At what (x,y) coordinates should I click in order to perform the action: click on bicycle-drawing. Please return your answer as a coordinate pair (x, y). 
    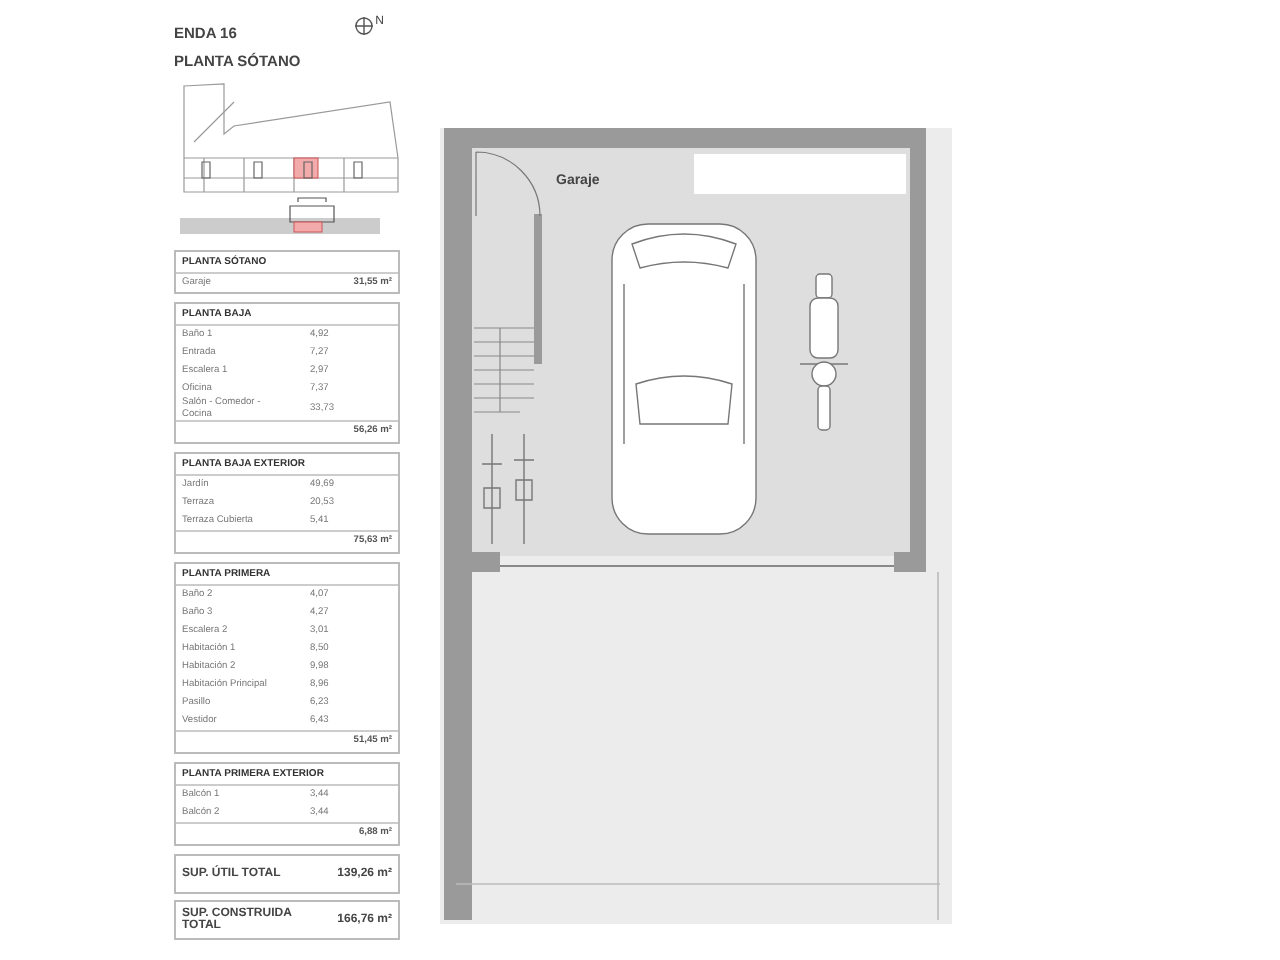
    Looking at the image, I should click on (508, 489).